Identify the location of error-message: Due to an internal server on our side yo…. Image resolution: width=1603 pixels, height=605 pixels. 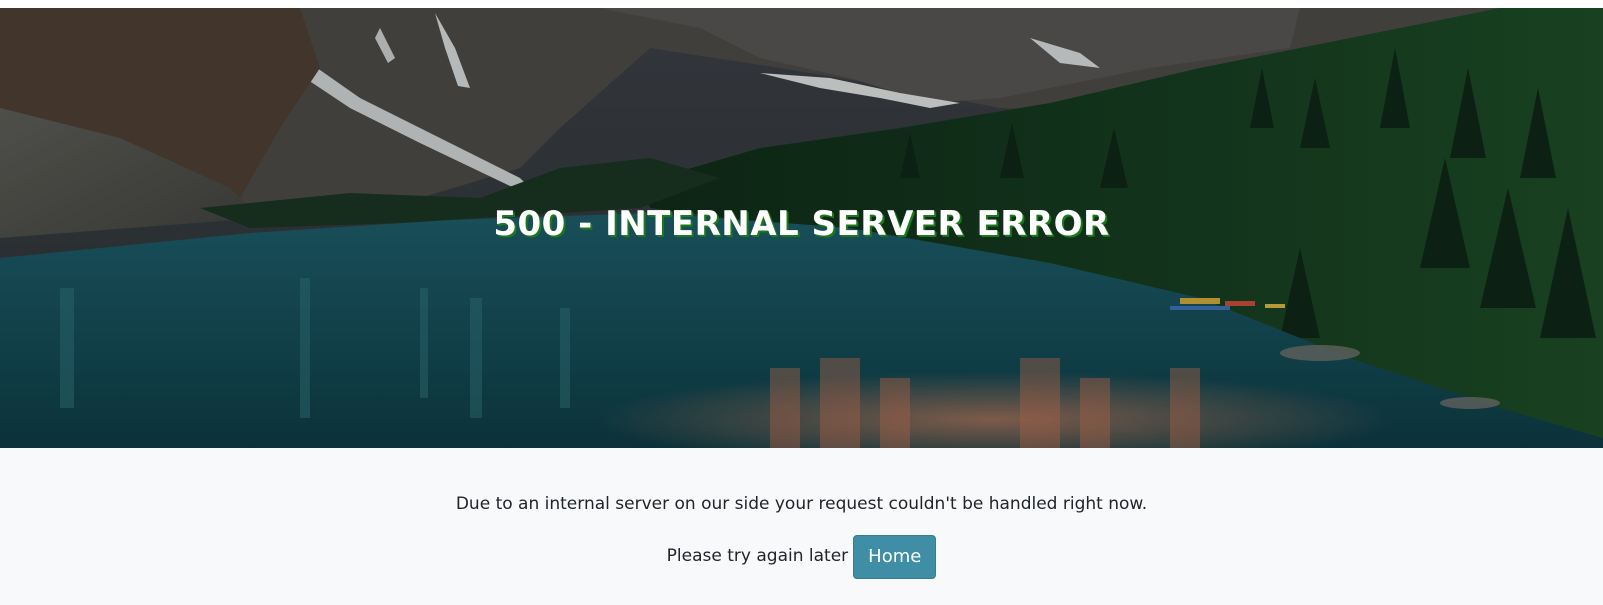
(801, 504).